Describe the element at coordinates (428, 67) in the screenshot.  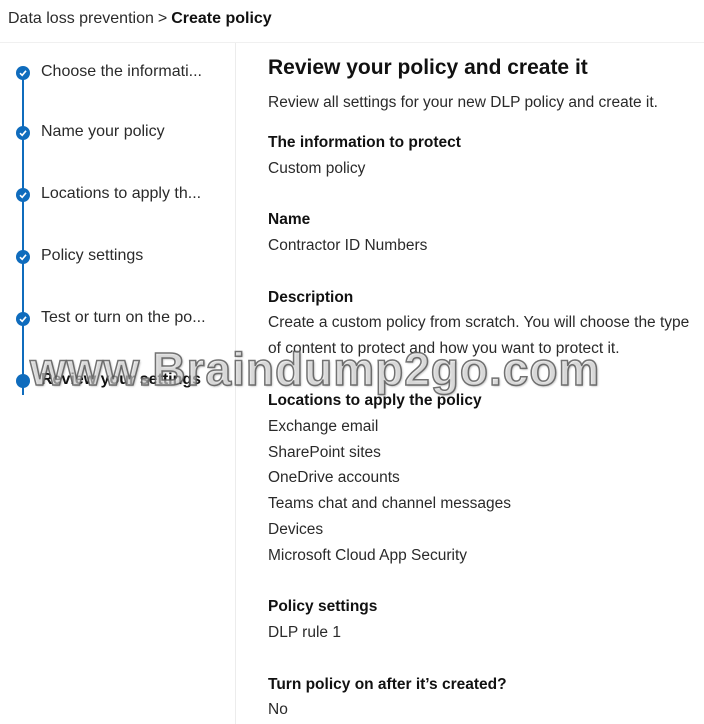
I see `page-title: Review your policy and create it` at that location.